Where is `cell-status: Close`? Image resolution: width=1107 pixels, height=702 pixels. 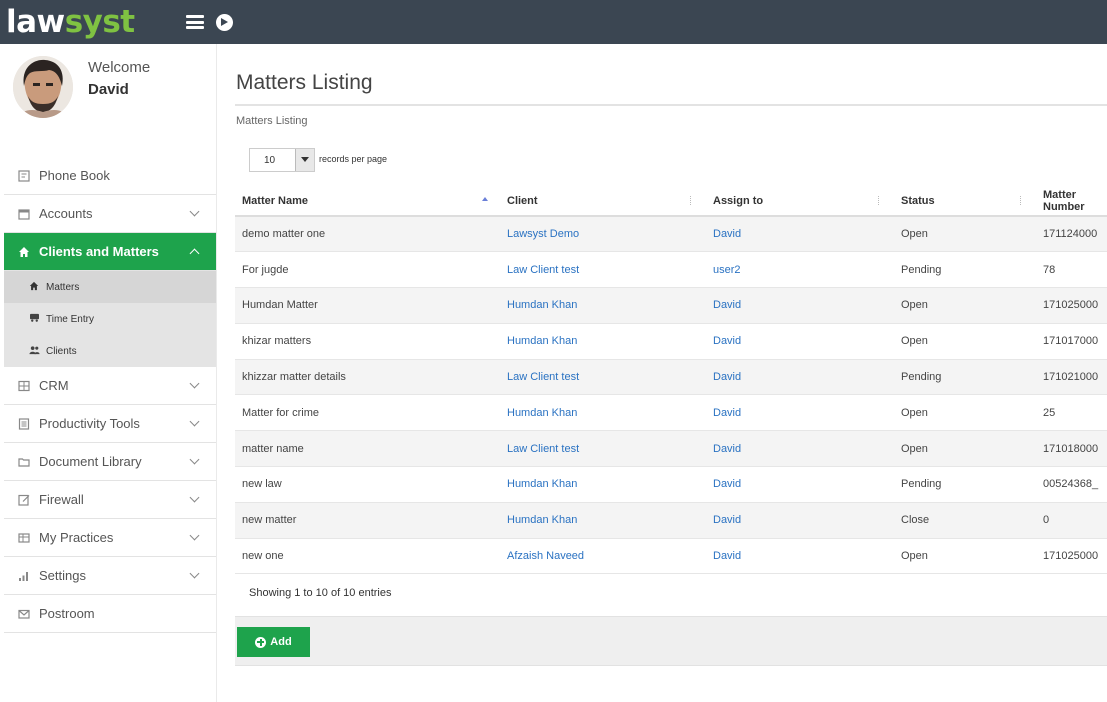 cell-status: Close is located at coordinates (965, 520).